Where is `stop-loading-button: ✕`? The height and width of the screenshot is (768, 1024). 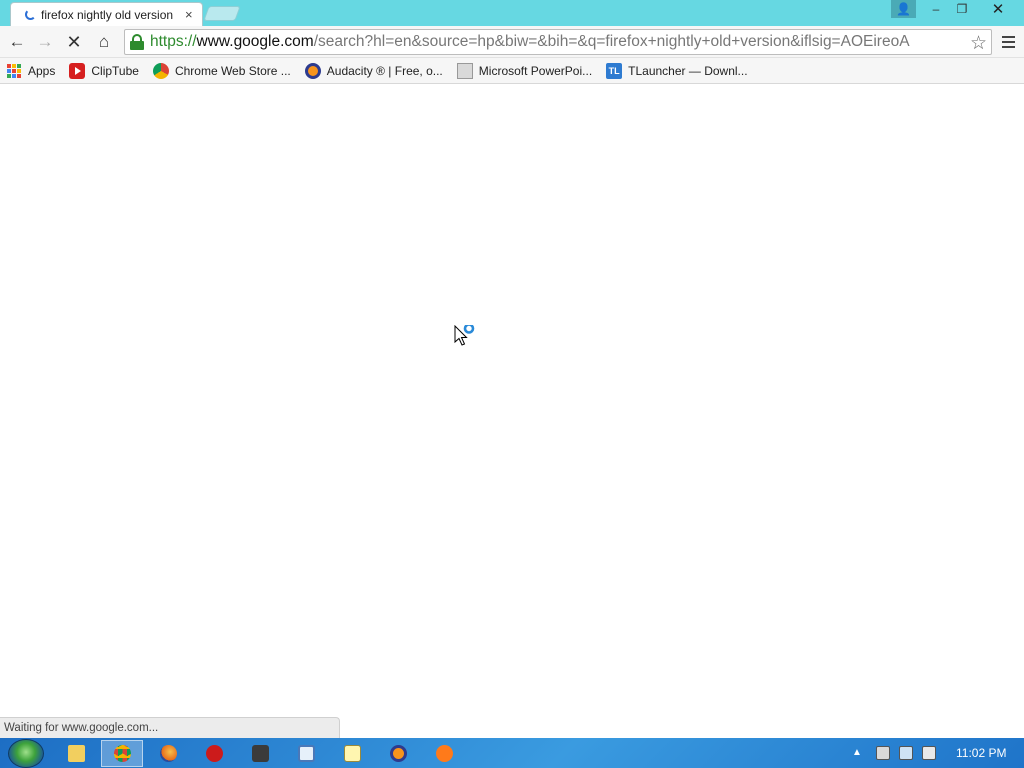
stop-loading-button: ✕ is located at coordinates (74, 42).